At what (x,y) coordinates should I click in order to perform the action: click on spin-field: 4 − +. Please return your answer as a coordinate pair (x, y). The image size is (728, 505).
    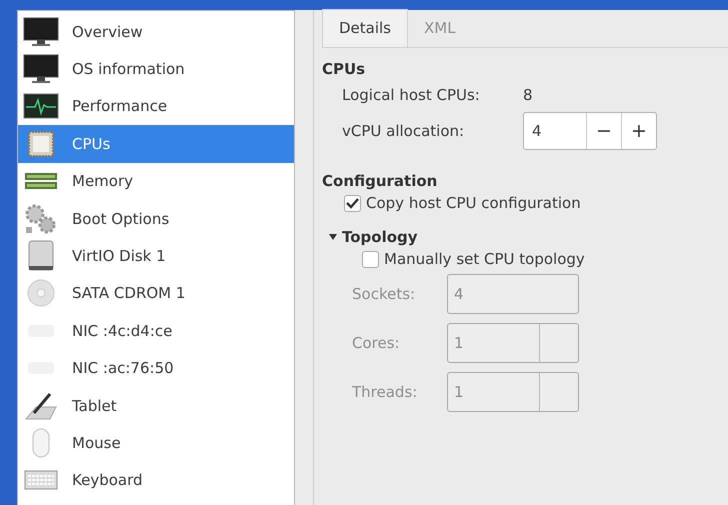
    Looking at the image, I should click on (590, 131).